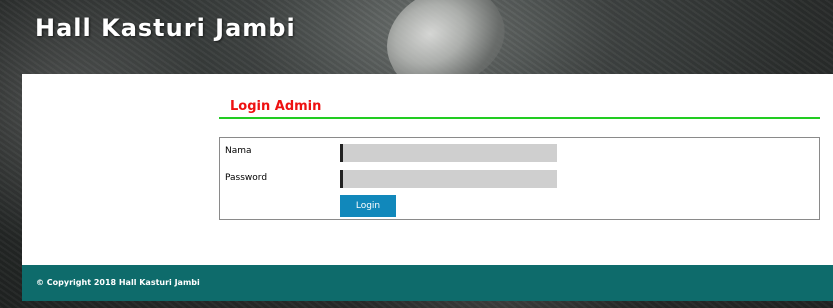 The width and height of the screenshot is (833, 308). I want to click on site-title: Hall Kasturi Jambi, so click(165, 28).